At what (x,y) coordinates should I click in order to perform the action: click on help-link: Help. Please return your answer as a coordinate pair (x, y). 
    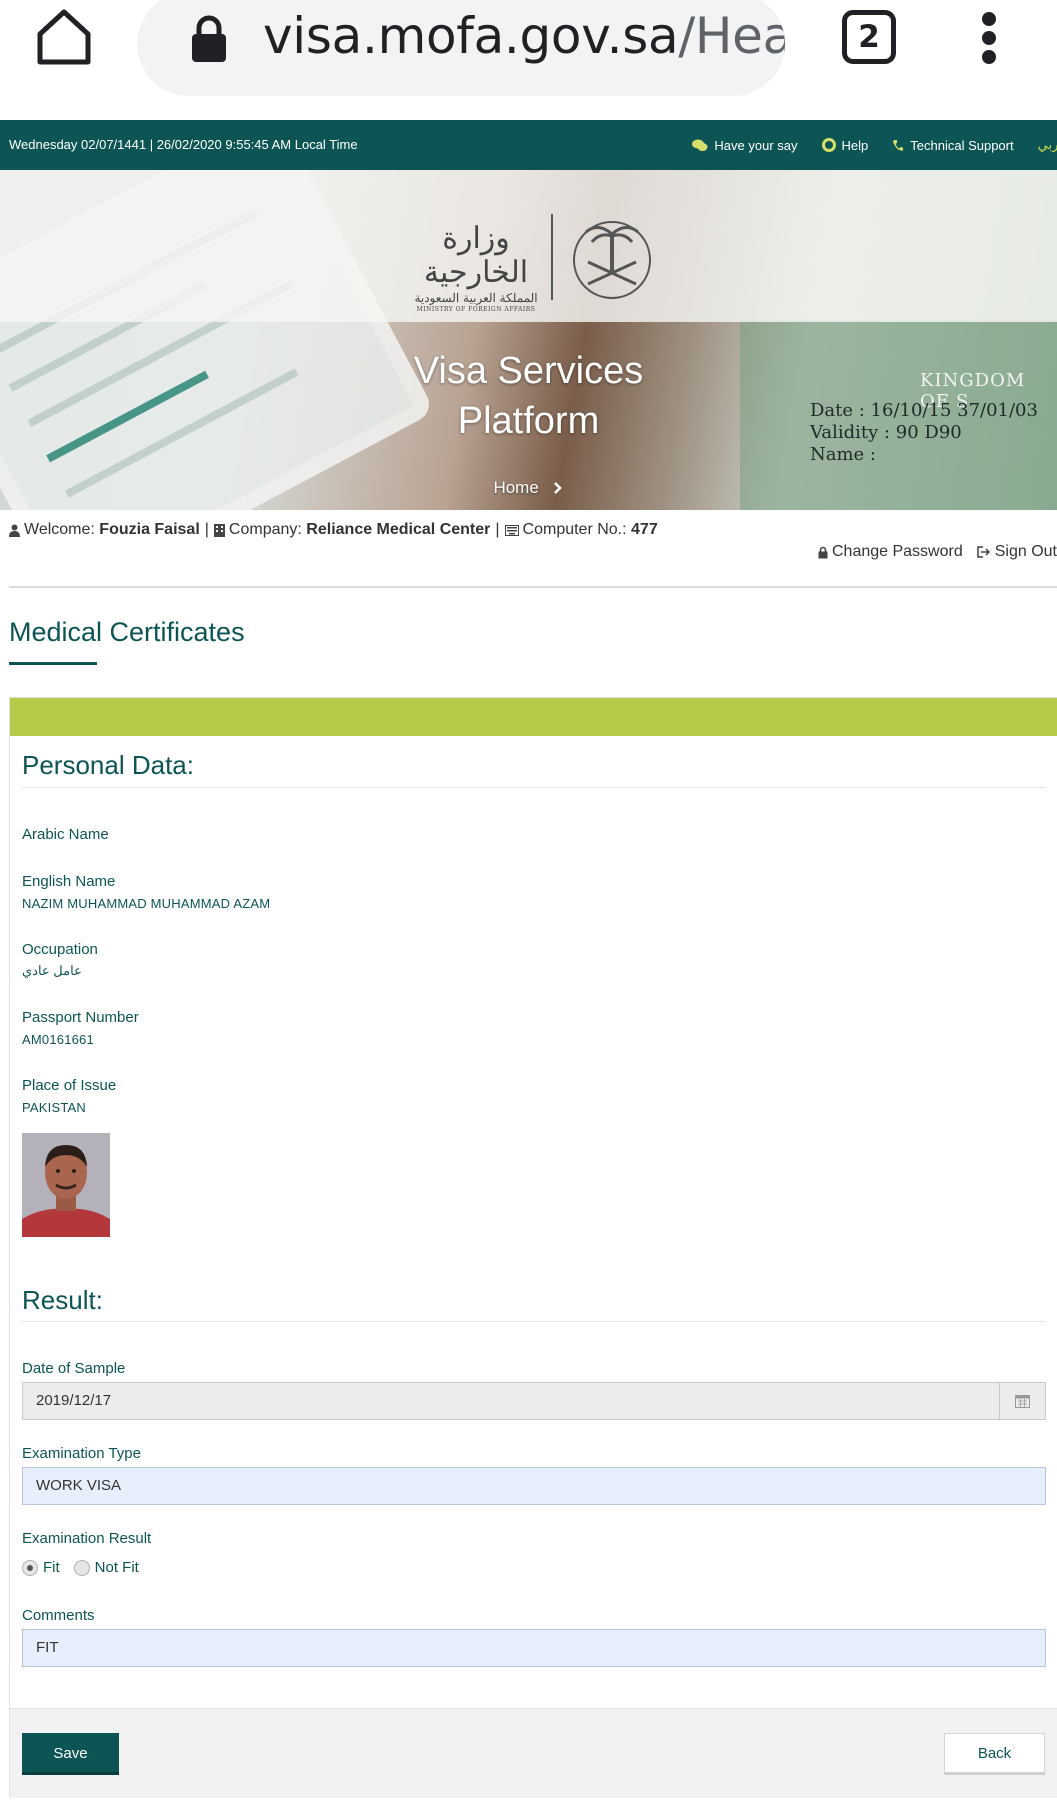
    Looking at the image, I should click on (845, 145).